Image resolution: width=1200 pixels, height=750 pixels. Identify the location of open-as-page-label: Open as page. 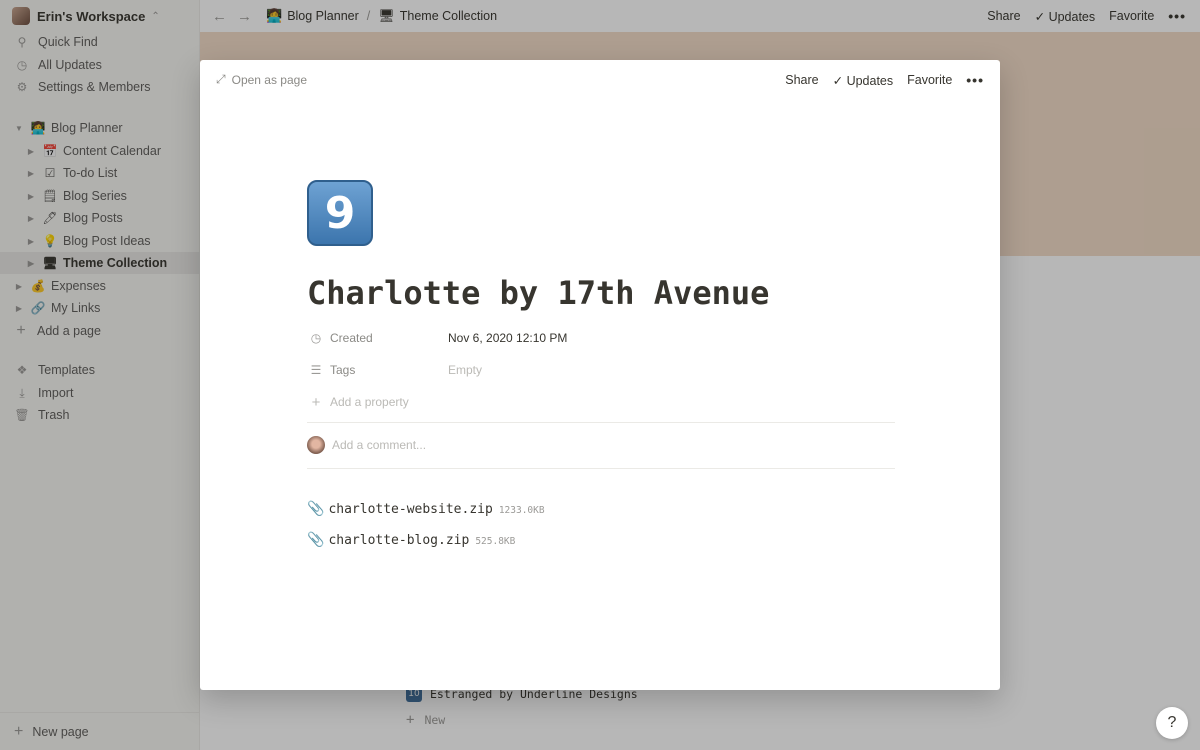
(269, 79).